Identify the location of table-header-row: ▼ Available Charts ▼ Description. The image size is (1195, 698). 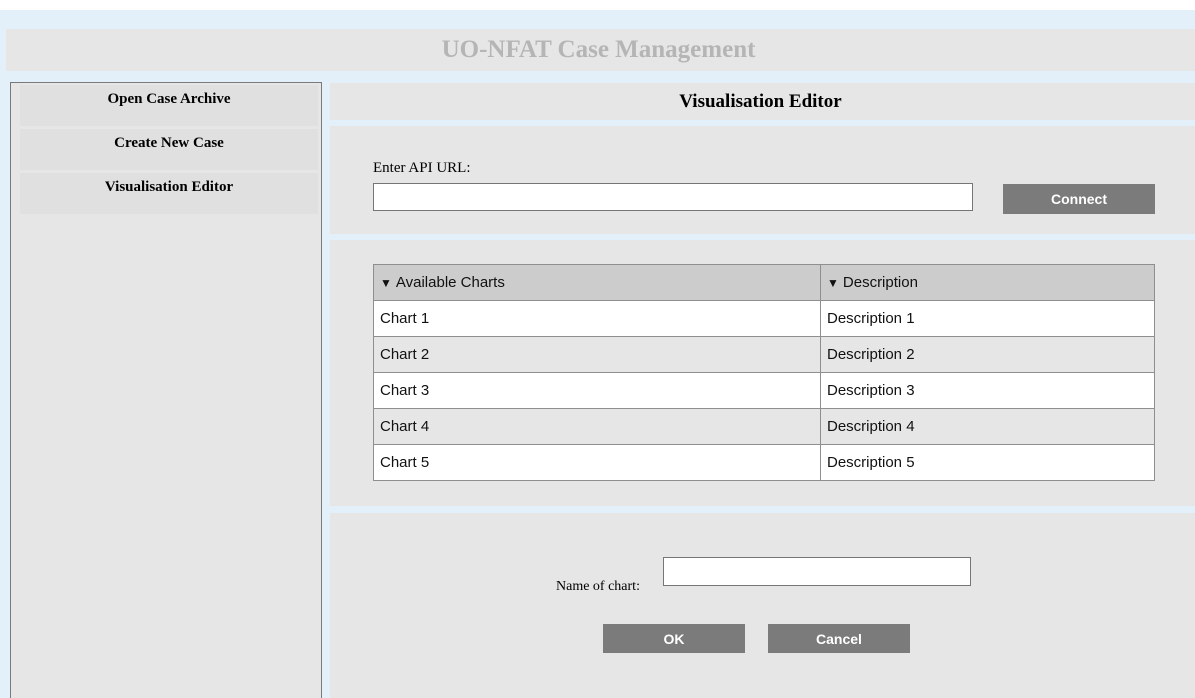
(764, 282).